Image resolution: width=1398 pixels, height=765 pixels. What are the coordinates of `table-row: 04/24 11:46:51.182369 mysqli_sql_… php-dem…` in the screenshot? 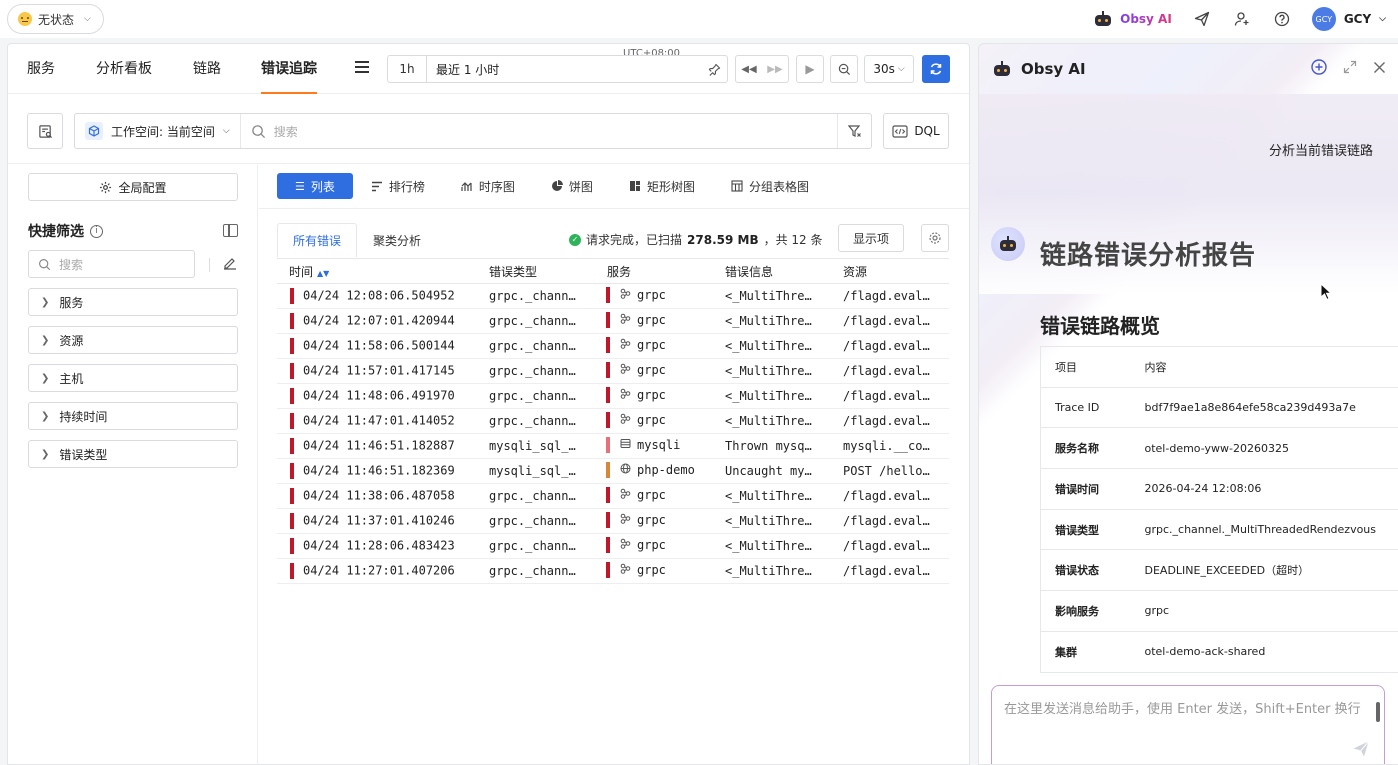 It's located at (613, 471).